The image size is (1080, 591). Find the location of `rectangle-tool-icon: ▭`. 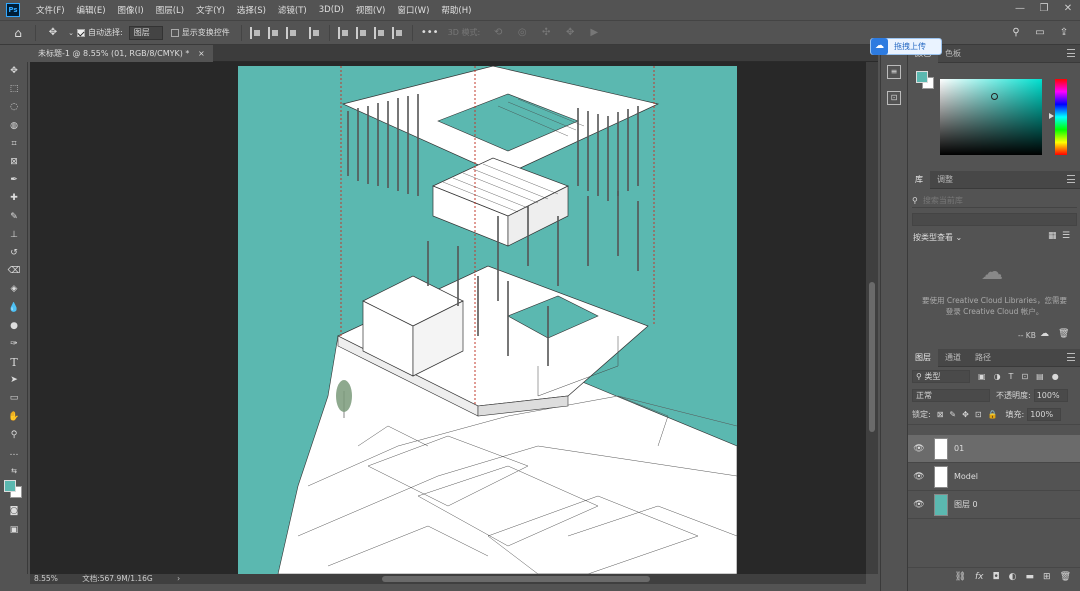

rectangle-tool-icon: ▭ is located at coordinates (14, 398).